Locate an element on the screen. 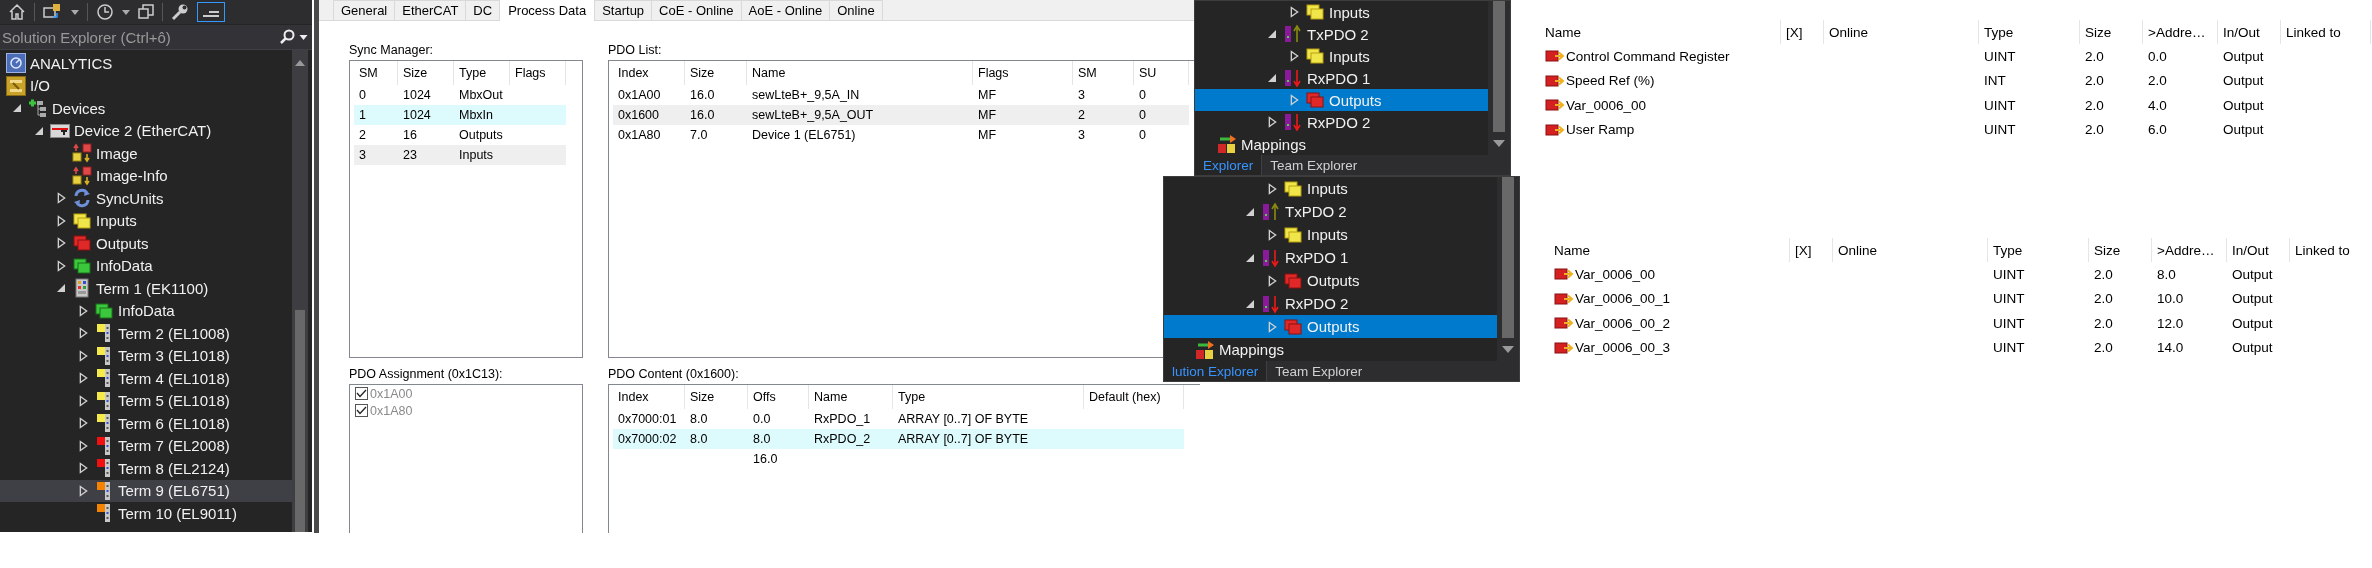 The image size is (2372, 568). tree-item: Term 7 (EL2008) is located at coordinates (146, 445).